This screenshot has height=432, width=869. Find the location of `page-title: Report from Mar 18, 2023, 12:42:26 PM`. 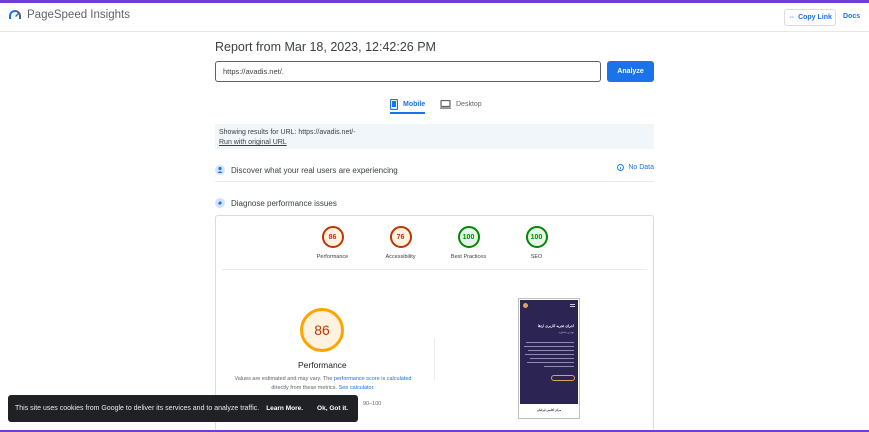

page-title: Report from Mar 18, 2023, 12:42:26 PM is located at coordinates (325, 47).